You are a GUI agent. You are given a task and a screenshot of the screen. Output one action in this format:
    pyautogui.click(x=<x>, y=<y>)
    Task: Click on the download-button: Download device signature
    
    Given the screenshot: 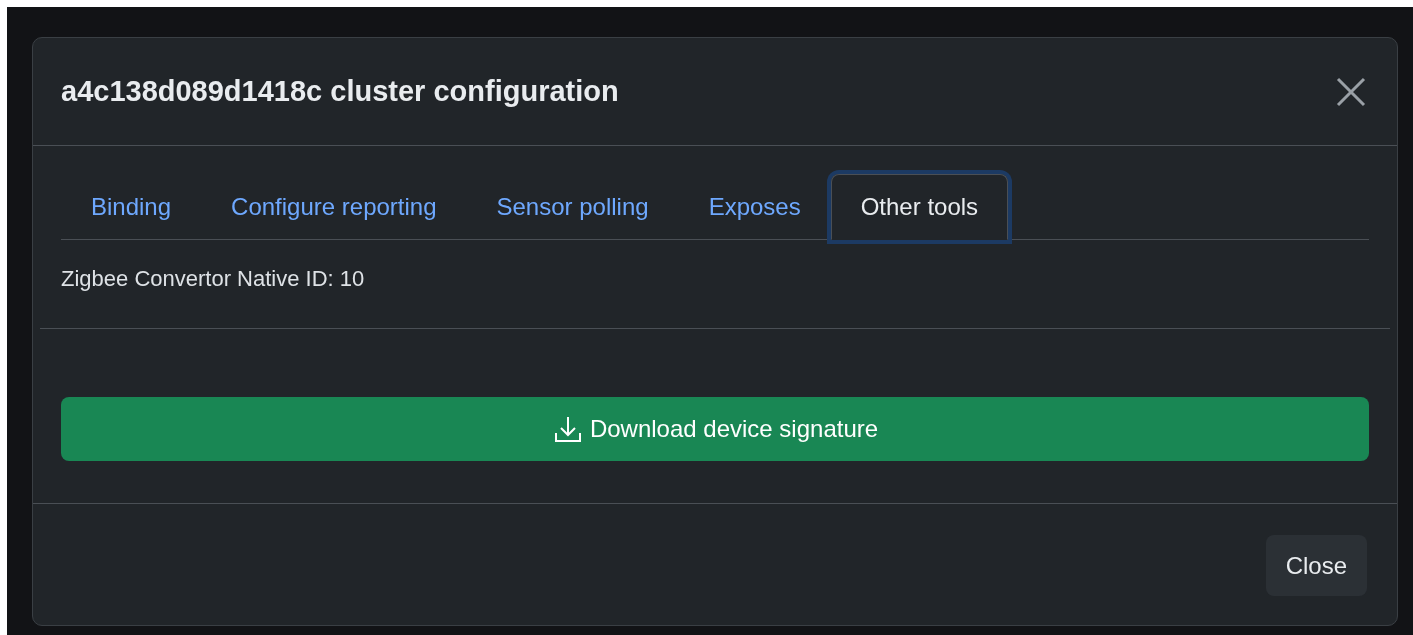 What is the action you would take?
    pyautogui.click(x=715, y=429)
    